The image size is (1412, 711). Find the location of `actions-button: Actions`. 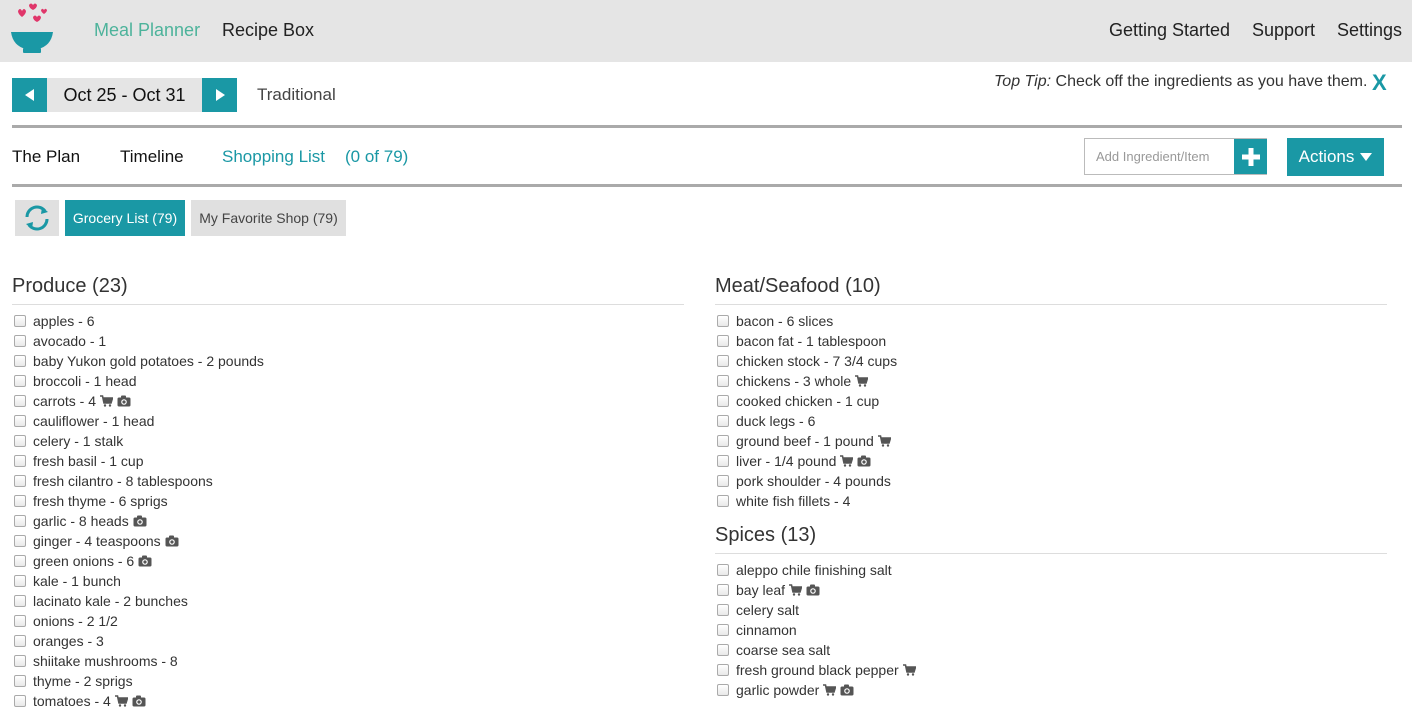

actions-button: Actions is located at coordinates (1335, 157).